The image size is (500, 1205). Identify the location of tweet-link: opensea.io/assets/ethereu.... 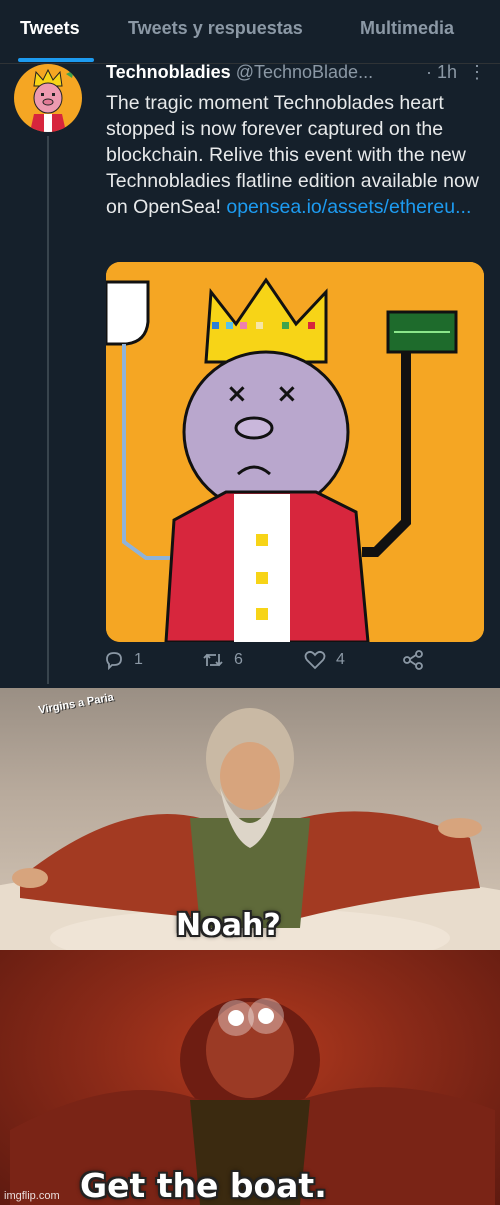
(348, 207).